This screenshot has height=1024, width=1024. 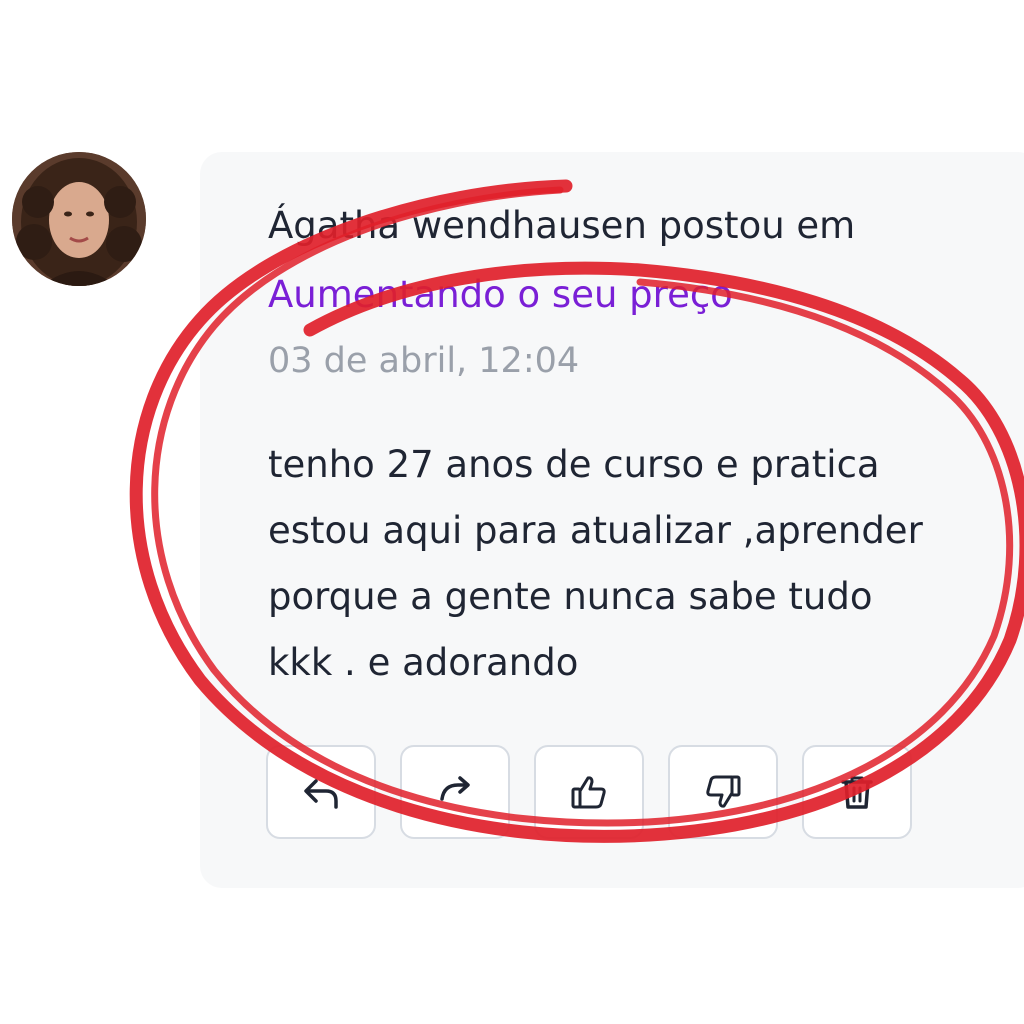 I want to click on post-actions, so click(x=589, y=792).